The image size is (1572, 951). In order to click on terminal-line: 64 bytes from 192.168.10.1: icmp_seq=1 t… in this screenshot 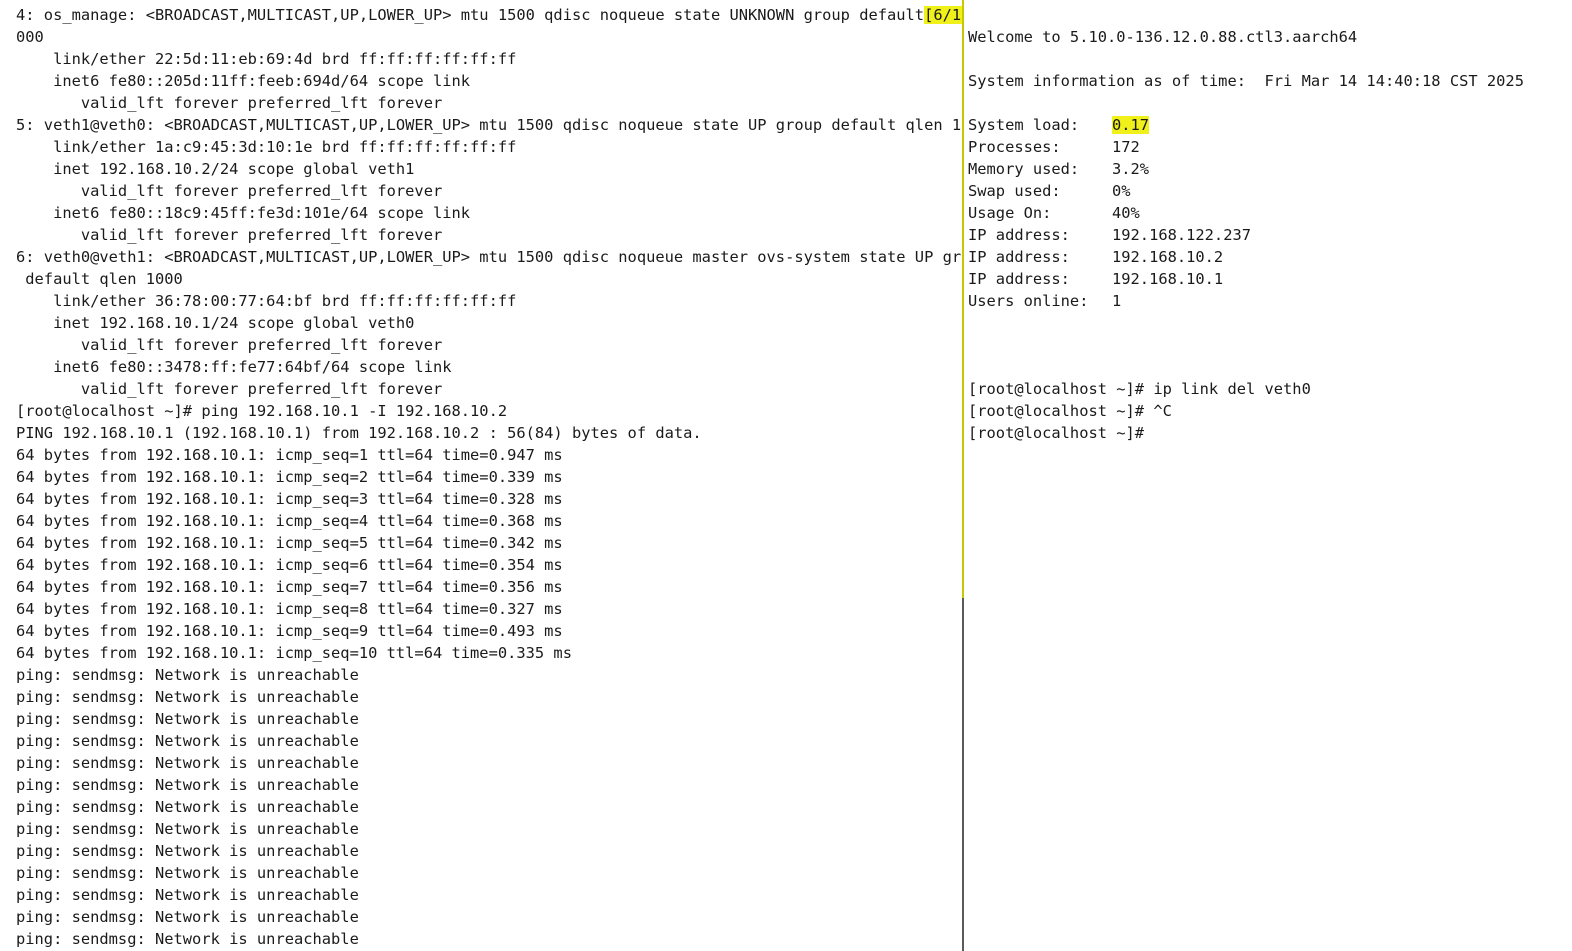, I will do `click(289, 455)`.